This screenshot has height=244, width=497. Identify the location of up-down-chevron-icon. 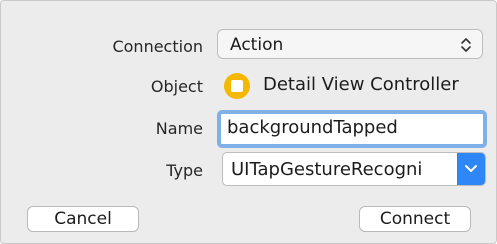
(466, 45).